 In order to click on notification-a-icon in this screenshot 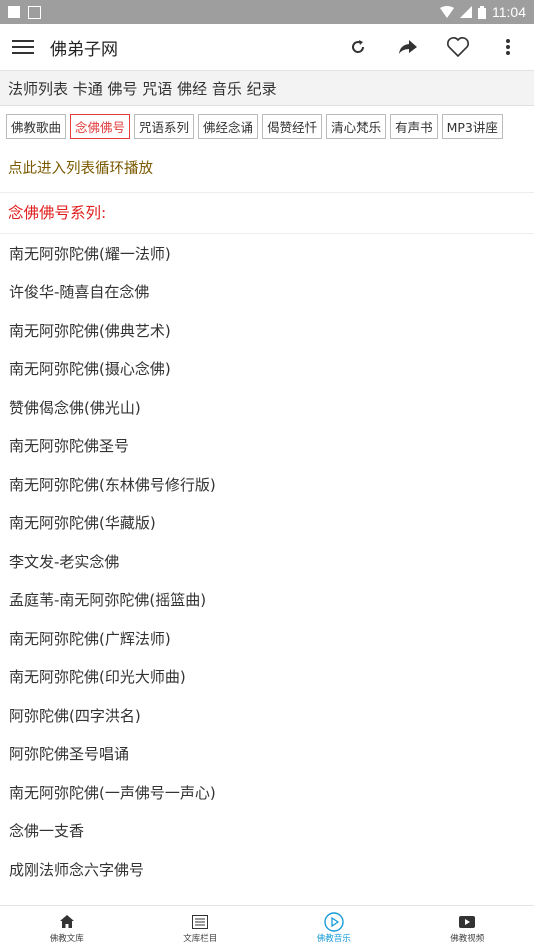, I will do `click(34, 12)`.